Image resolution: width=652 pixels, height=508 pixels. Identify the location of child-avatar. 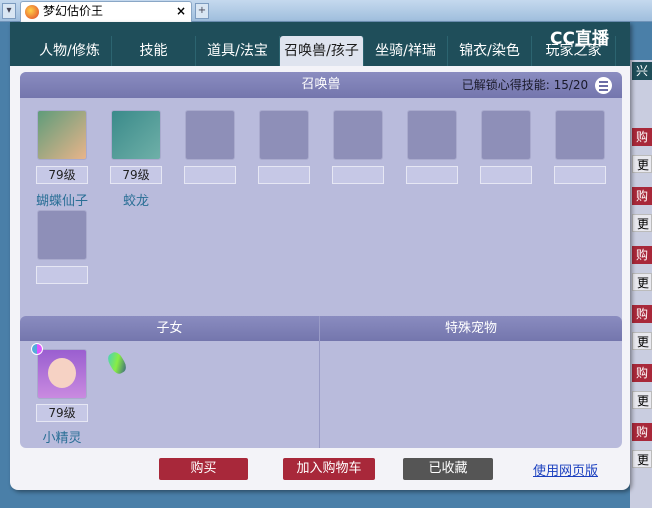
(59, 371).